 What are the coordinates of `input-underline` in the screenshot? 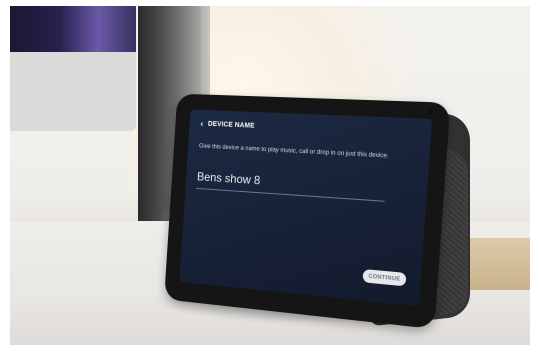 It's located at (290, 194).